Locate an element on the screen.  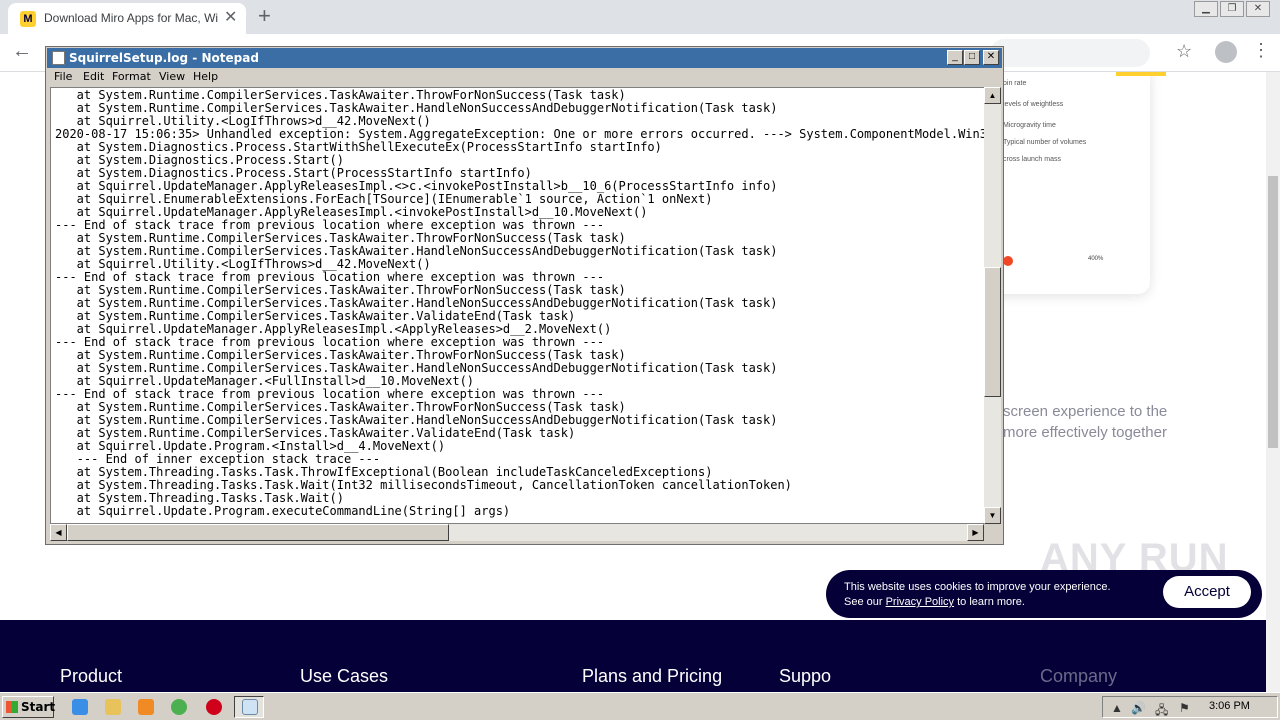
menu-format: Format is located at coordinates (131, 76).